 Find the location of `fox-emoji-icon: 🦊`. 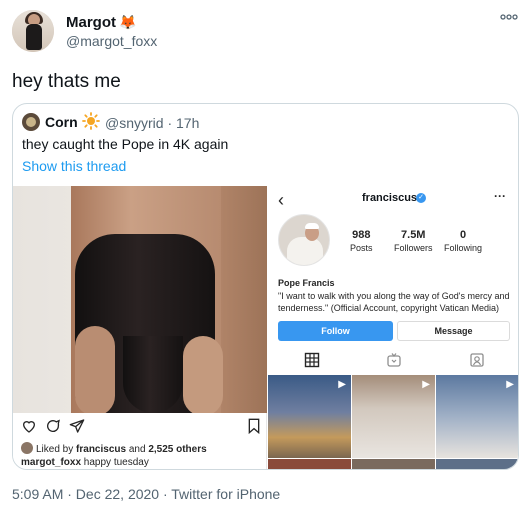

fox-emoji-icon: 🦊 is located at coordinates (128, 22).